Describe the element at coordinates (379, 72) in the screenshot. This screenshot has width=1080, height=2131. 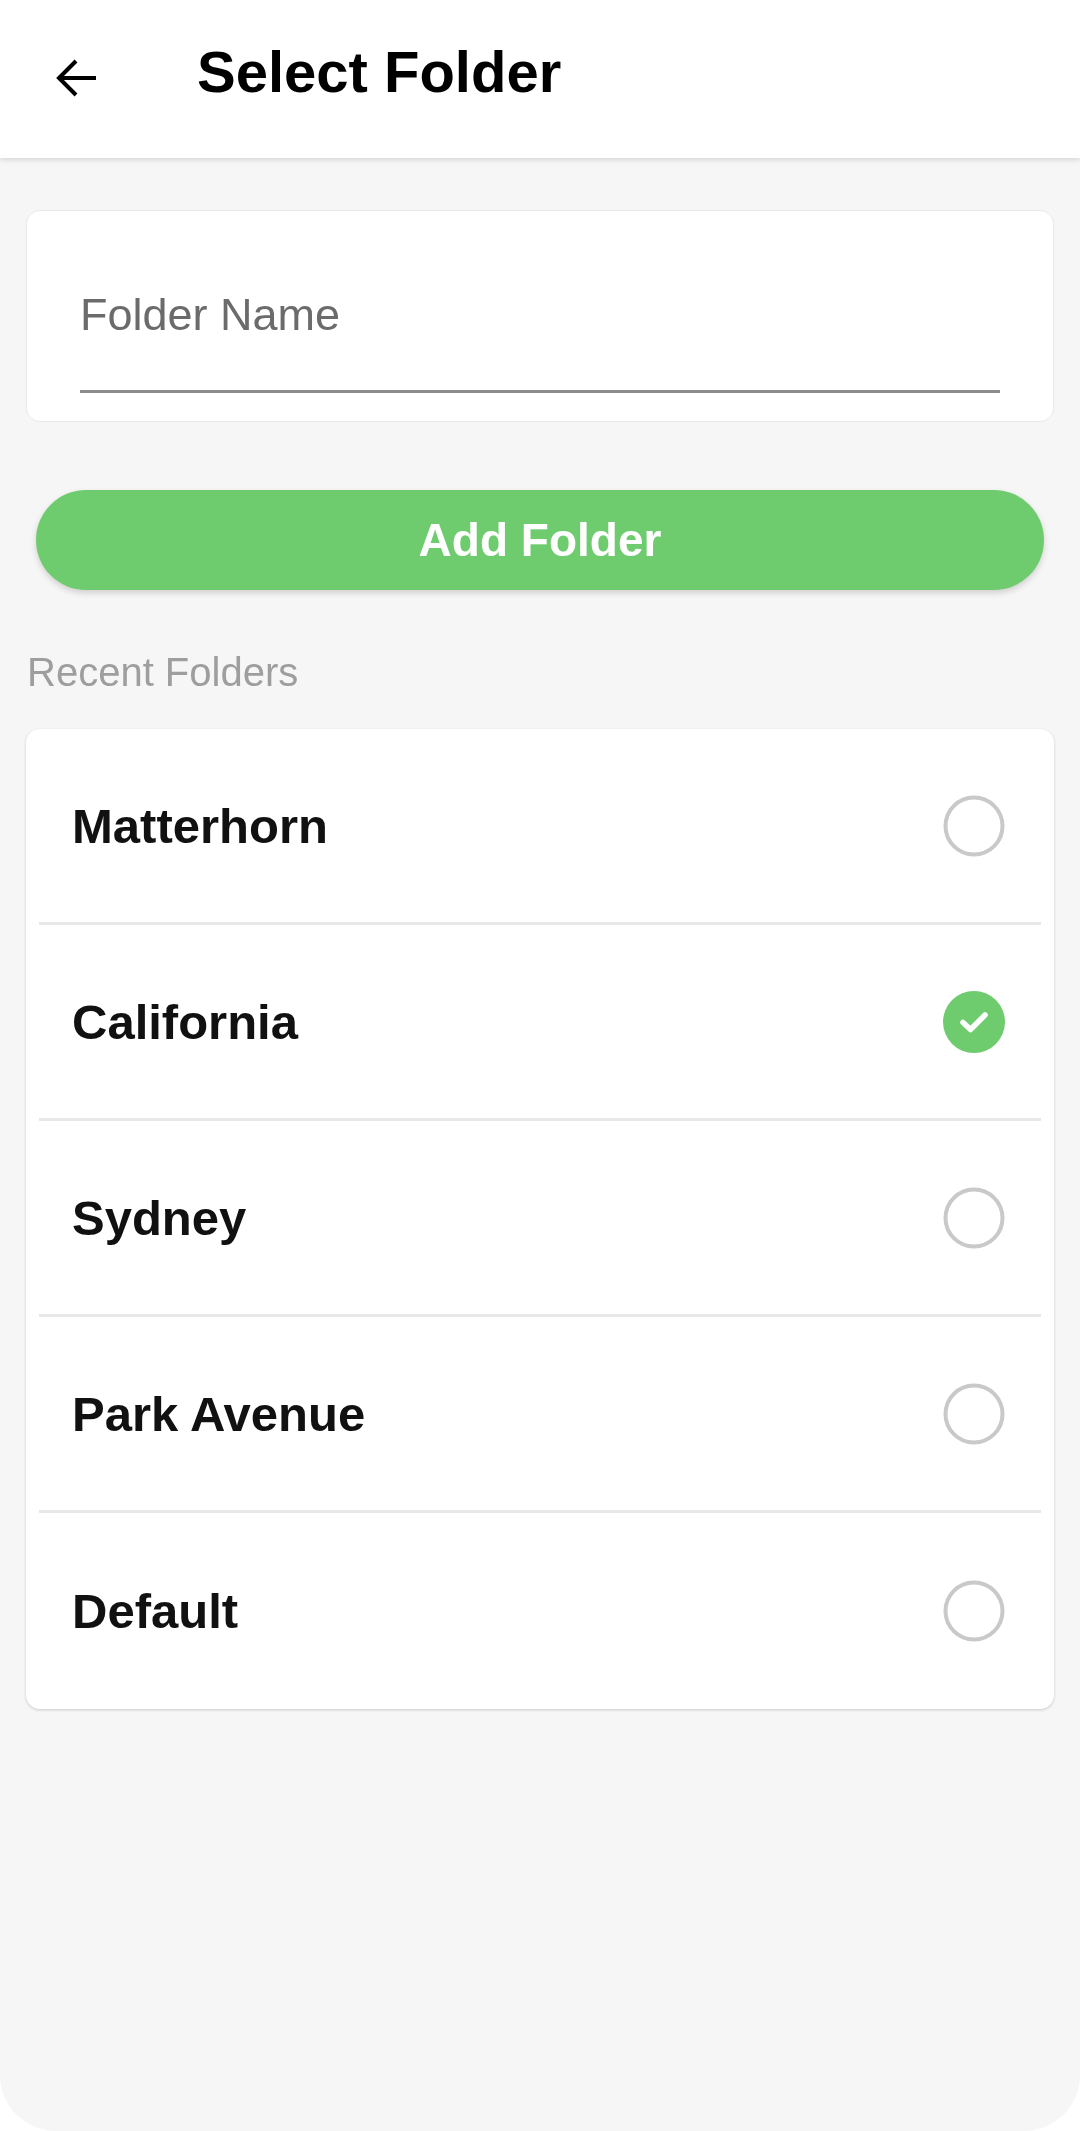
I see `page-title: Select Folder` at that location.